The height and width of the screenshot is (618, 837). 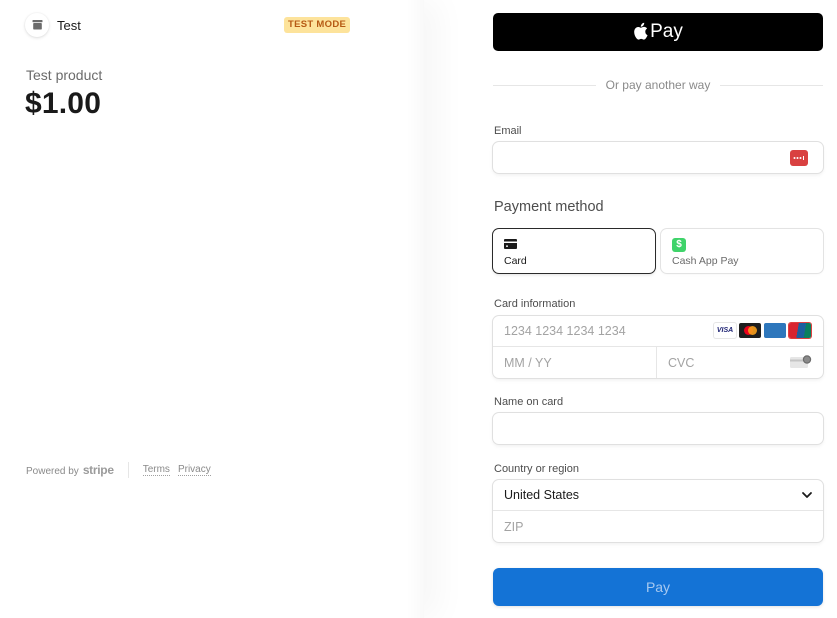 What do you see at coordinates (194, 470) in the screenshot?
I see `privacy-link: Privacy` at bounding box center [194, 470].